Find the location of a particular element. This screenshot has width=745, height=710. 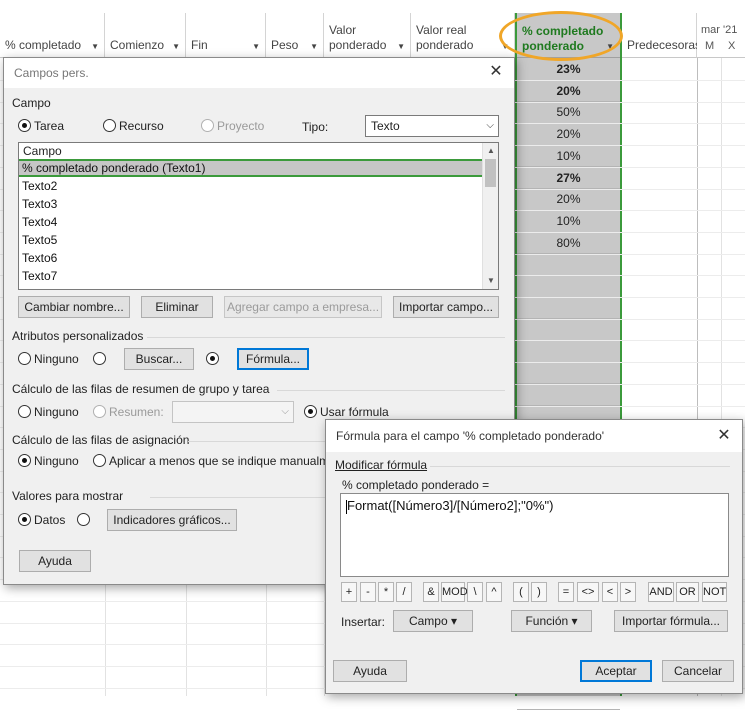

edit-formula-label: Modificar fórmula is located at coordinates (381, 465).